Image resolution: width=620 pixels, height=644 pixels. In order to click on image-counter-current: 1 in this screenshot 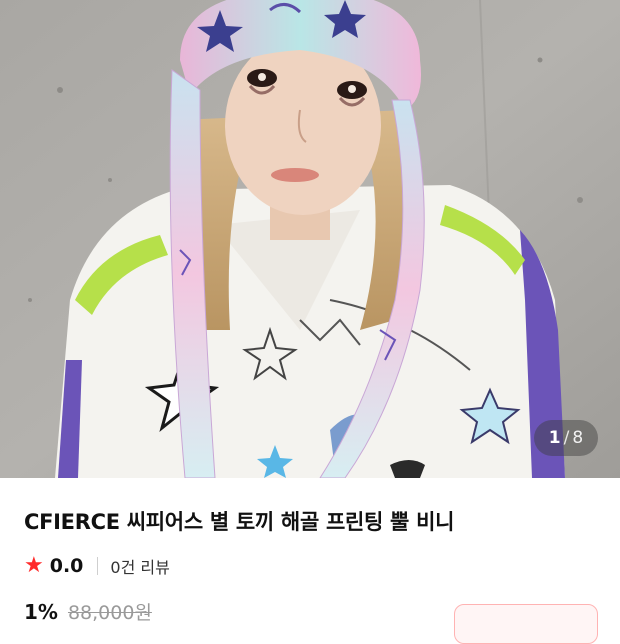, I will do `click(554, 438)`.